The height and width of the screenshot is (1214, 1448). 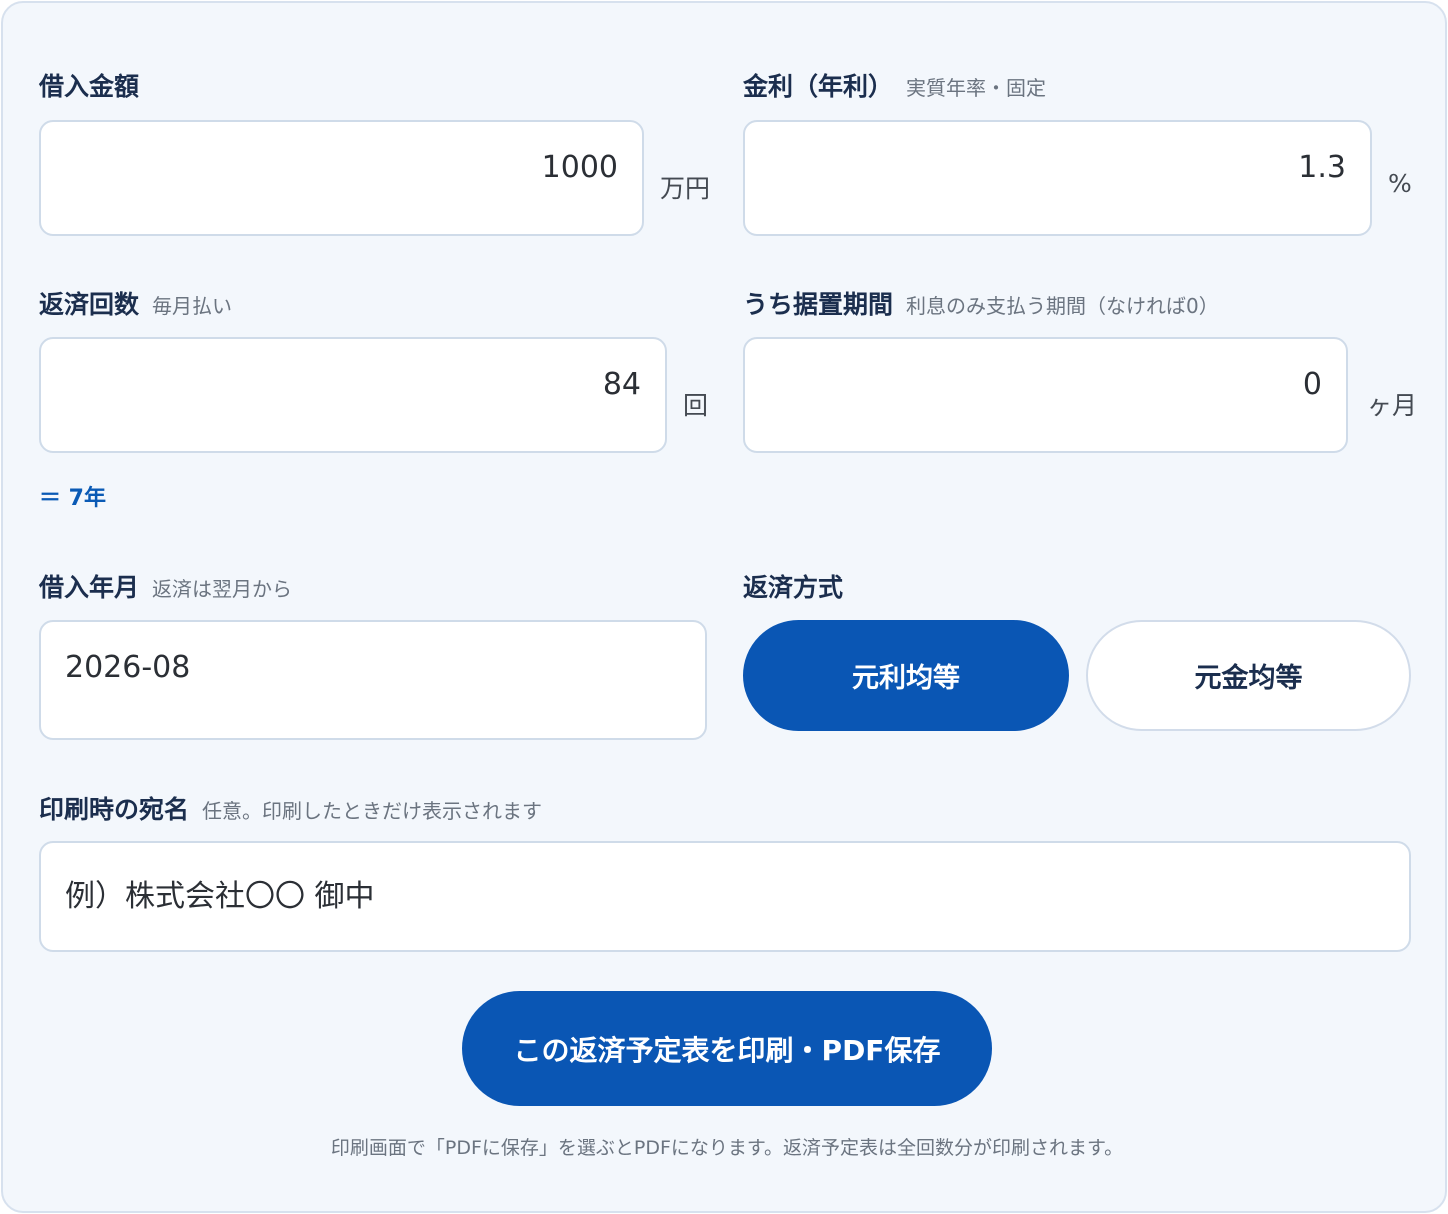 I want to click on interest-rate-unit: %, so click(x=1400, y=183).